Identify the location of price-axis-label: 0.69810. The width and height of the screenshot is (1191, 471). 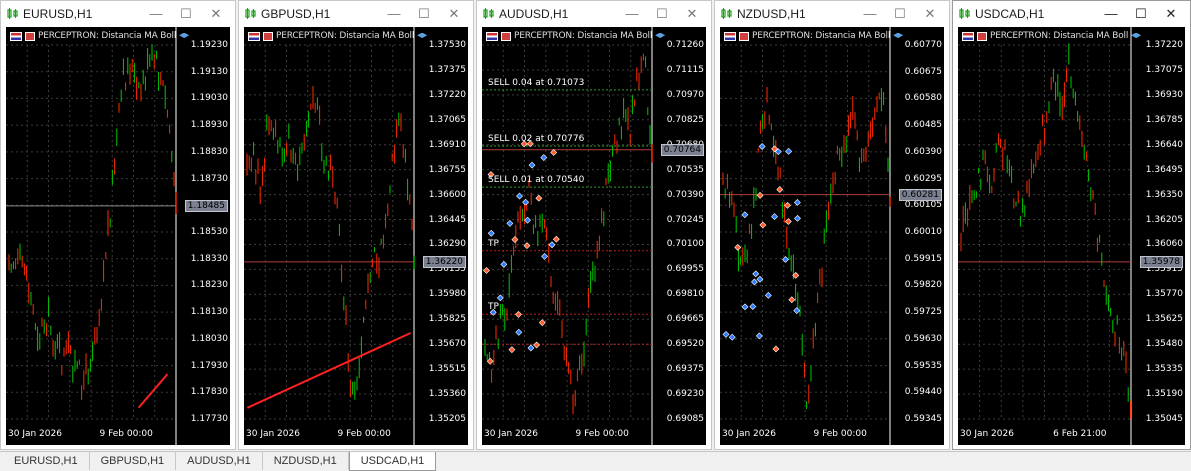
(685, 294).